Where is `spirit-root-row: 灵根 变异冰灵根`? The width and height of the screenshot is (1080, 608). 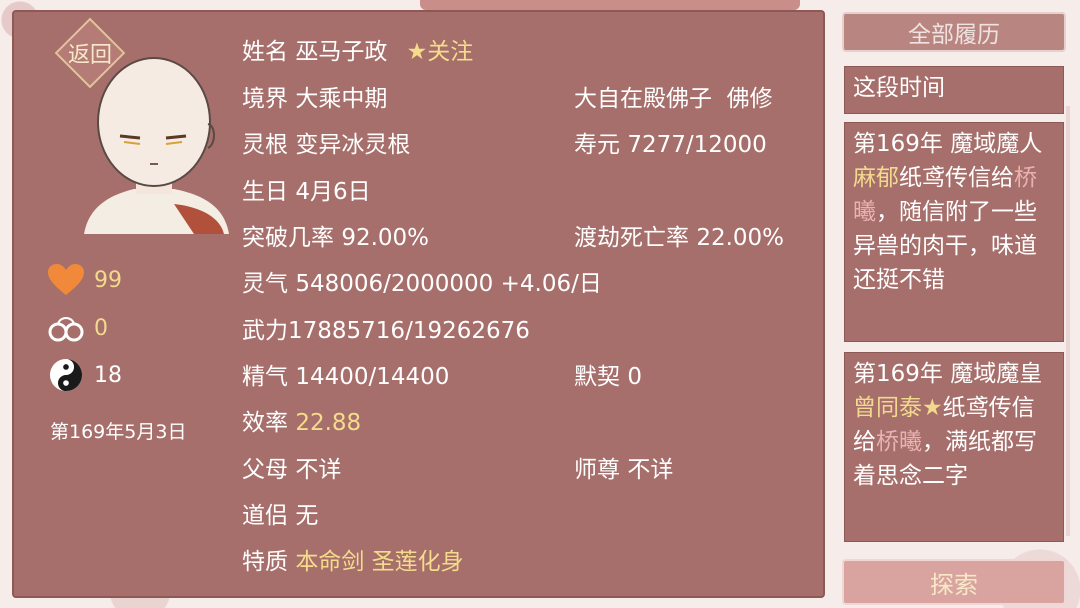
spirit-root-row: 灵根 变异冰灵根 is located at coordinates (326, 145).